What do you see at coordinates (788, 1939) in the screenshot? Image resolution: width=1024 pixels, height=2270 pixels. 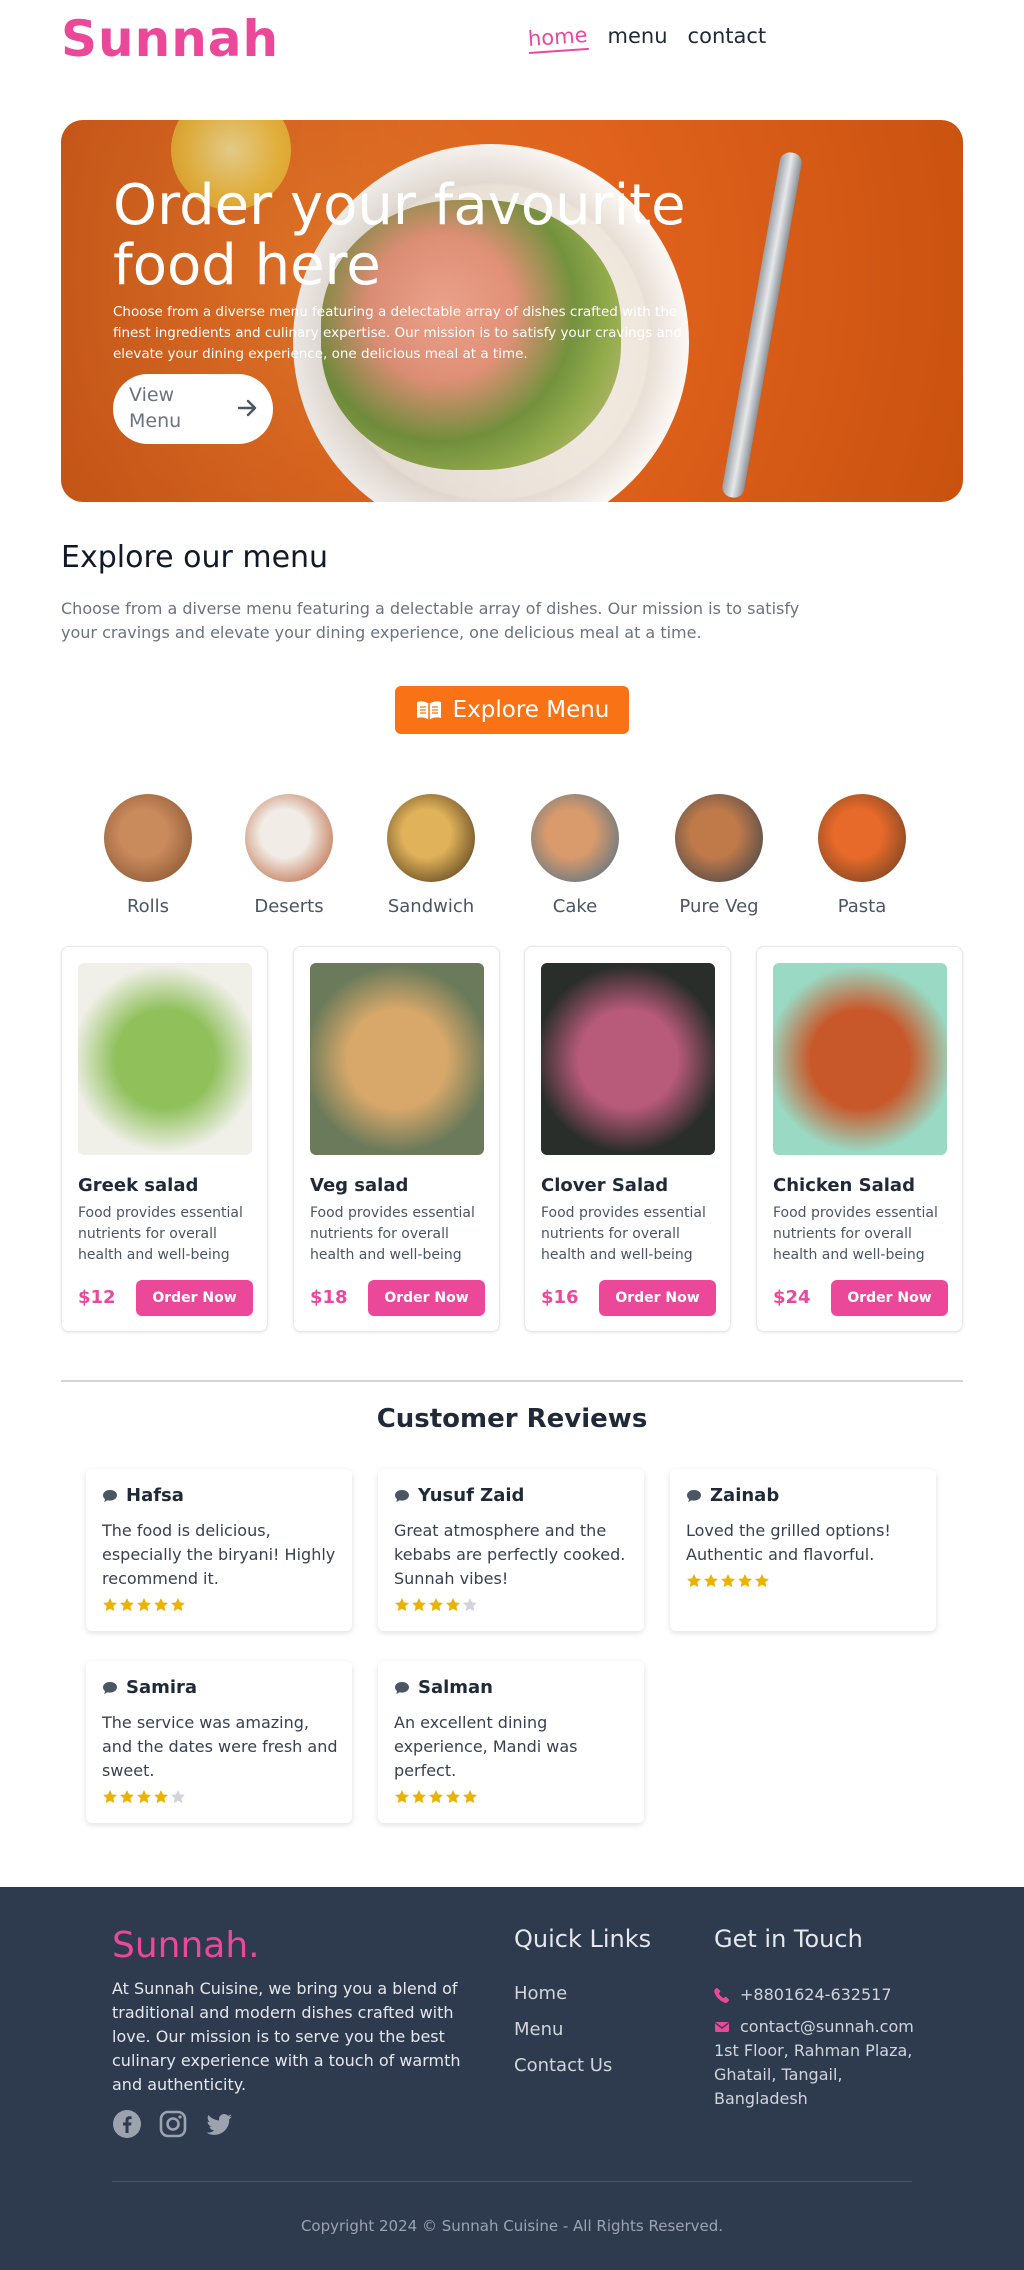 I see `contact-heading: Get in Touch` at bounding box center [788, 1939].